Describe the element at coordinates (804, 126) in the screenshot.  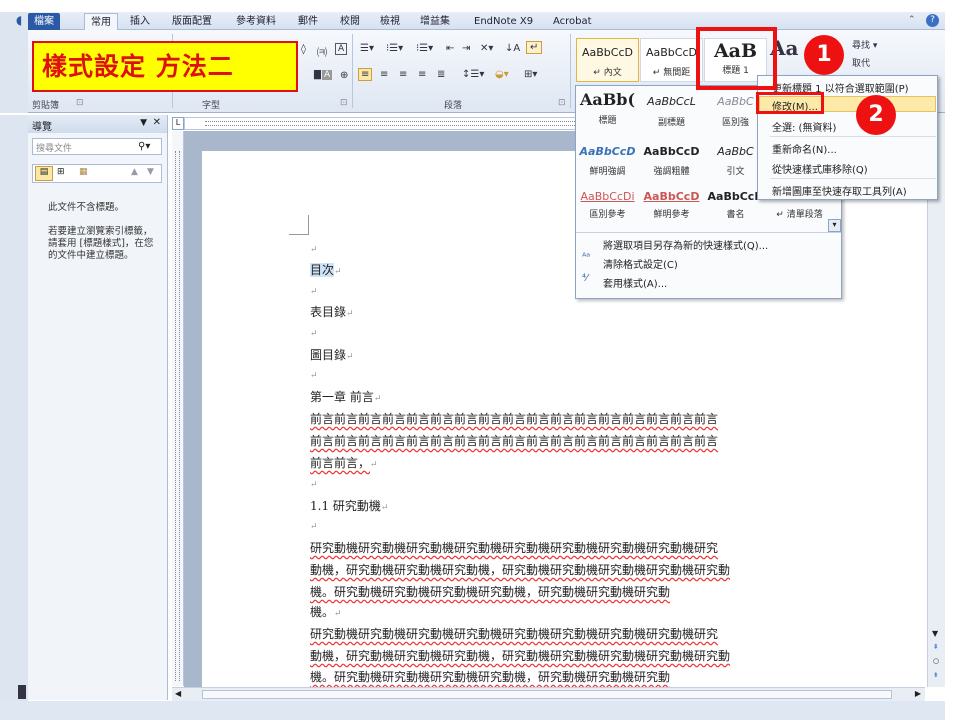
I see `select-all-item: 全選: (無資料)` at that location.